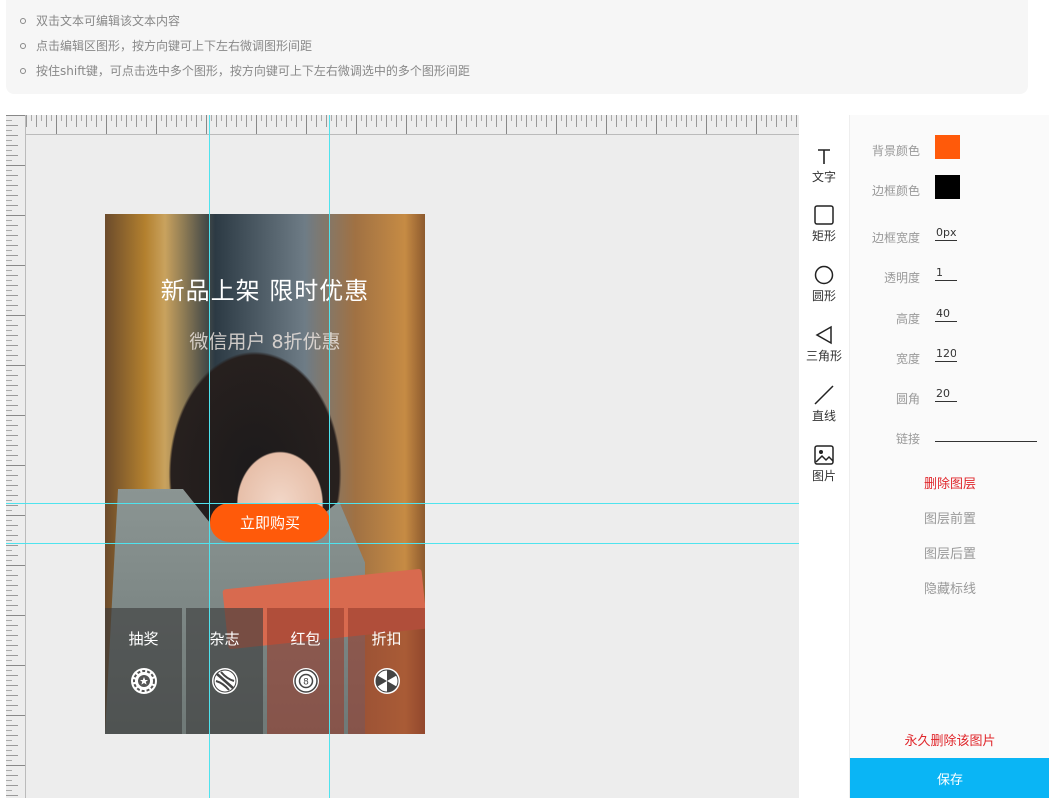 This screenshot has height=798, width=1049. I want to click on border-width-row: 边框宽度, so click(949, 236).